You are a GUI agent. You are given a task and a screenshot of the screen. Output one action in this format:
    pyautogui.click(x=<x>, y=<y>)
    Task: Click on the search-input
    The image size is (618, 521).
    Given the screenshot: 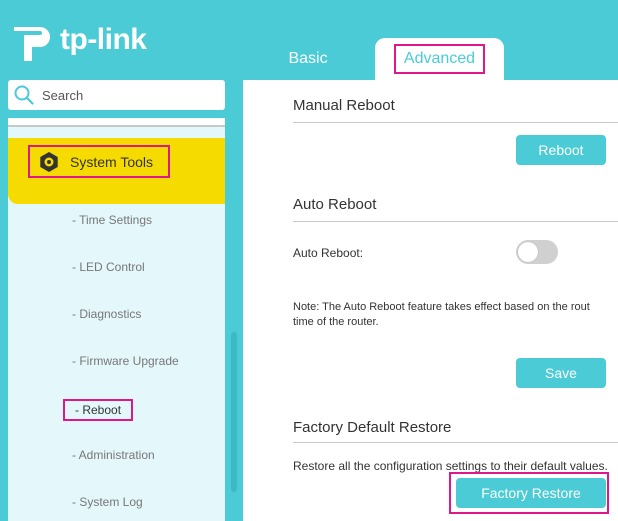 What is the action you would take?
    pyautogui.click(x=127, y=95)
    